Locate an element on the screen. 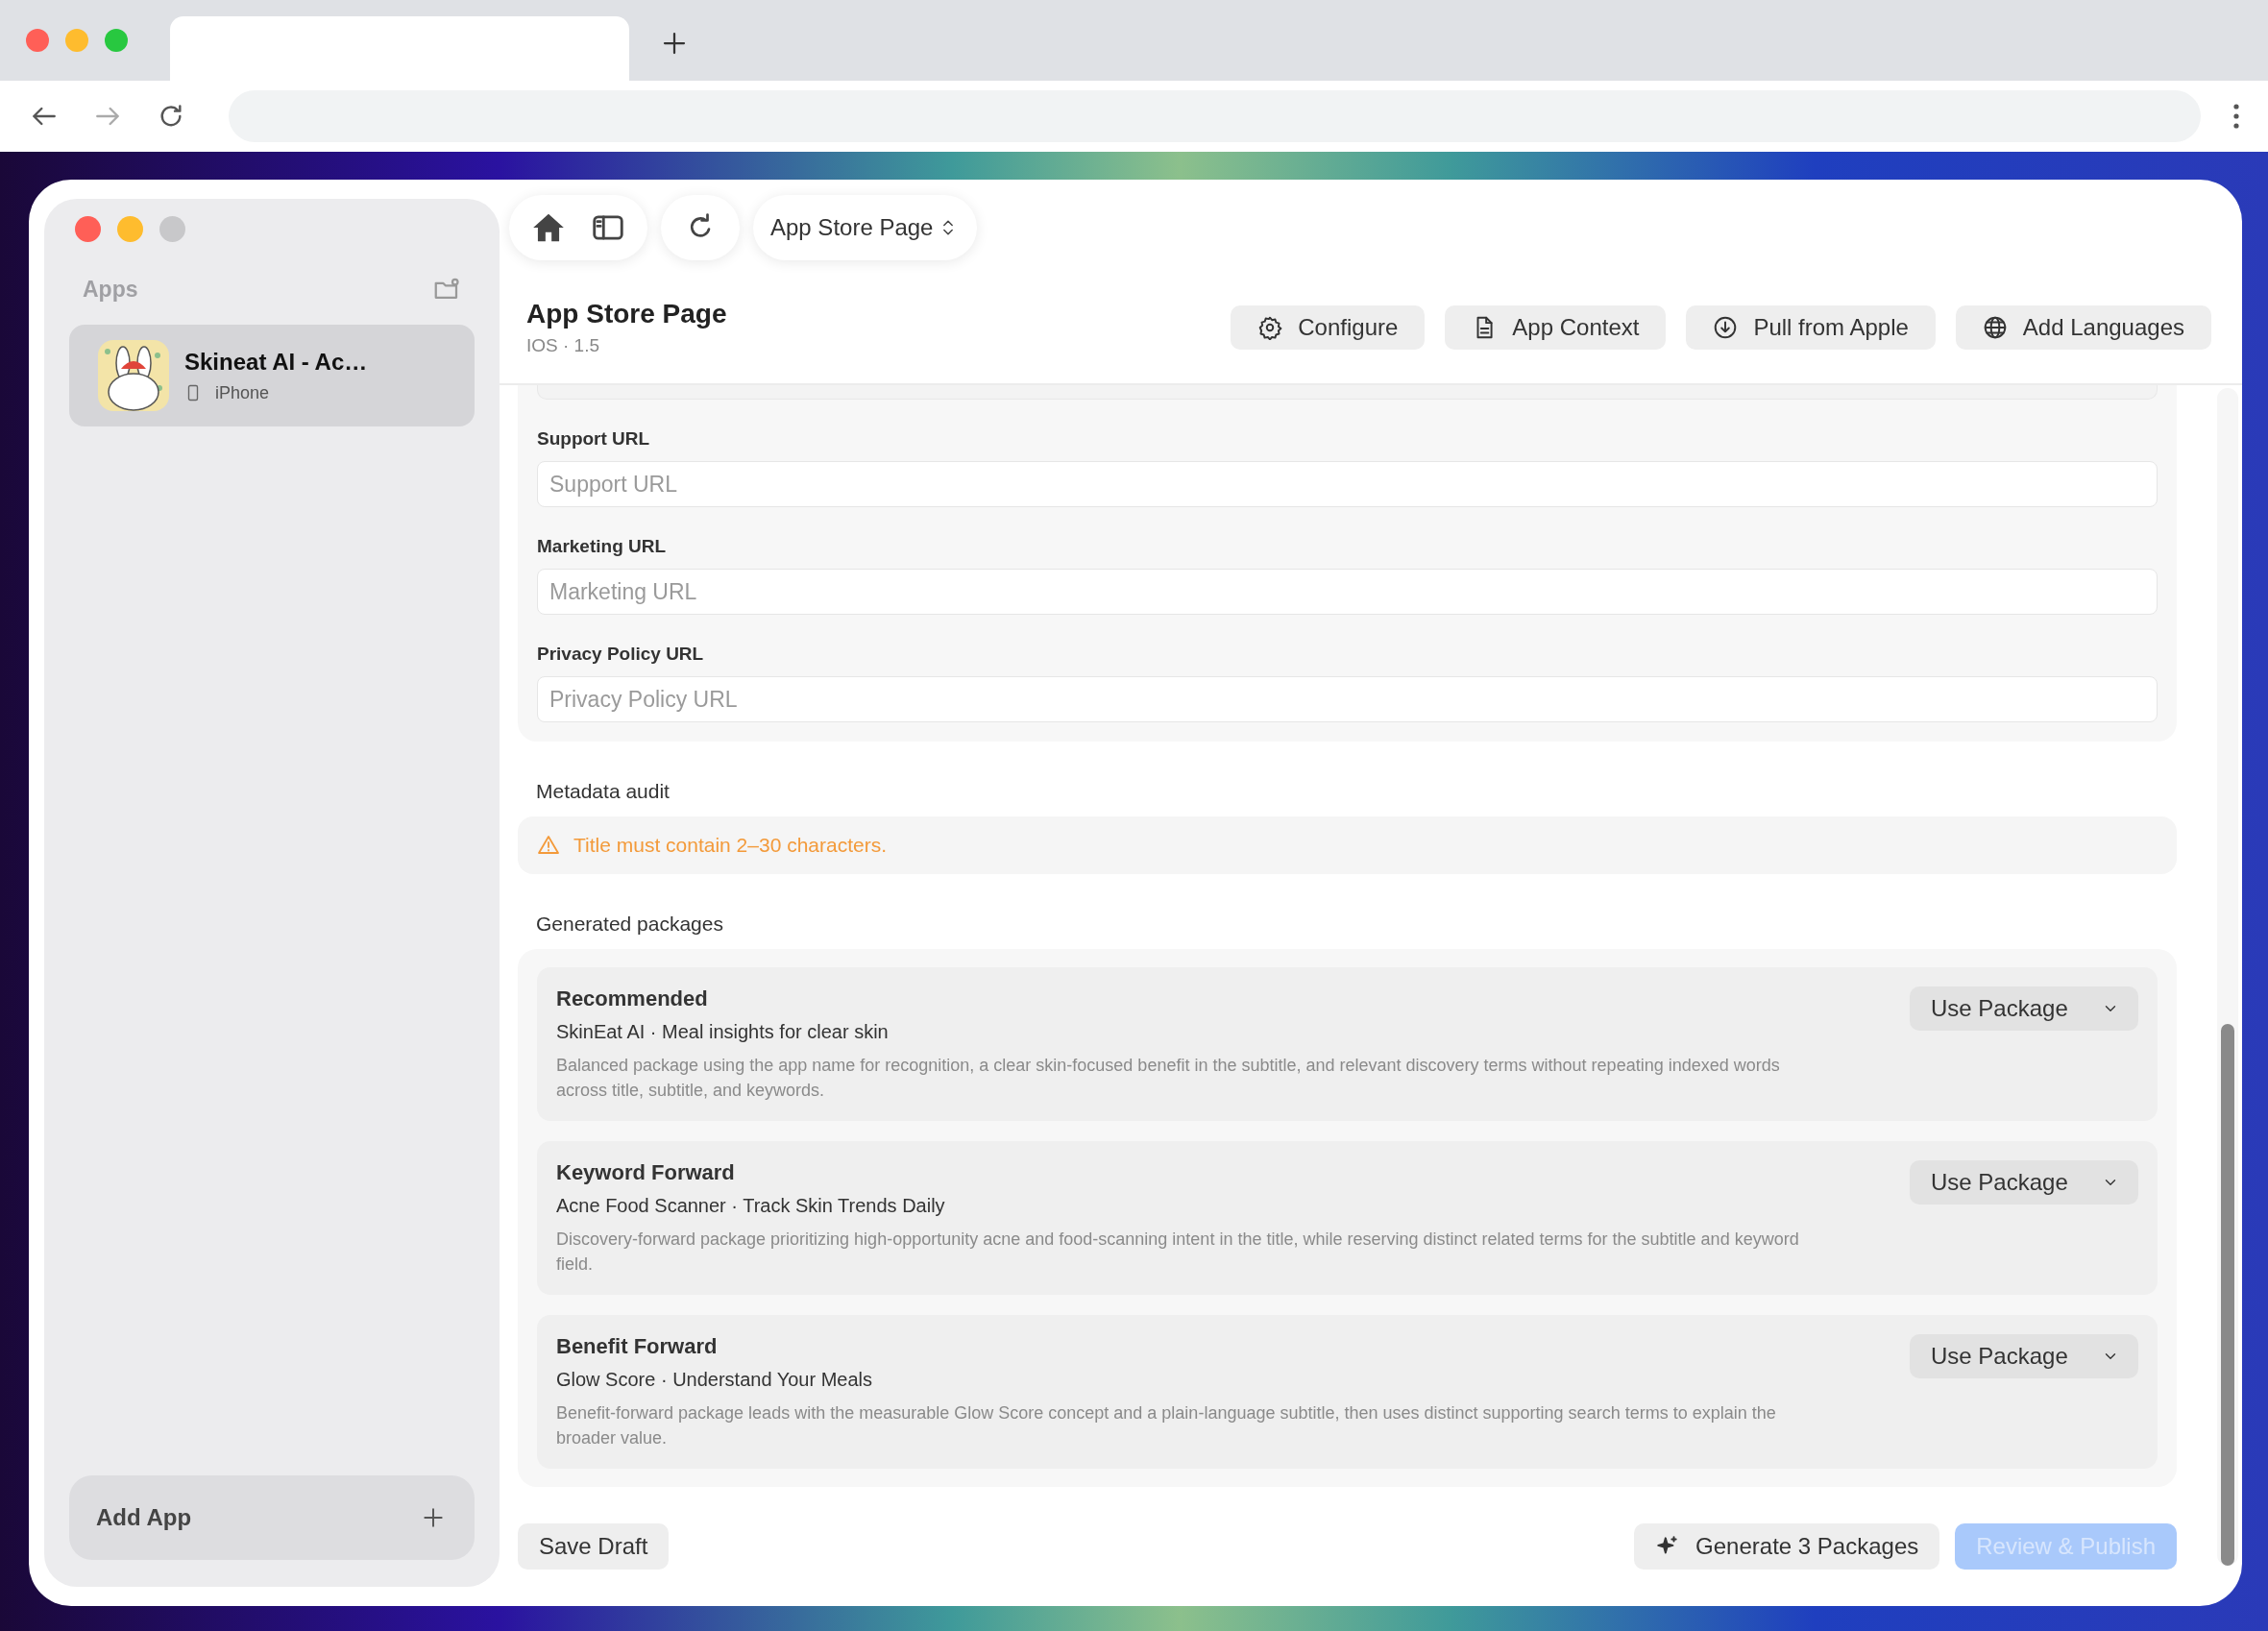  page-title: App Store Page is located at coordinates (626, 314).